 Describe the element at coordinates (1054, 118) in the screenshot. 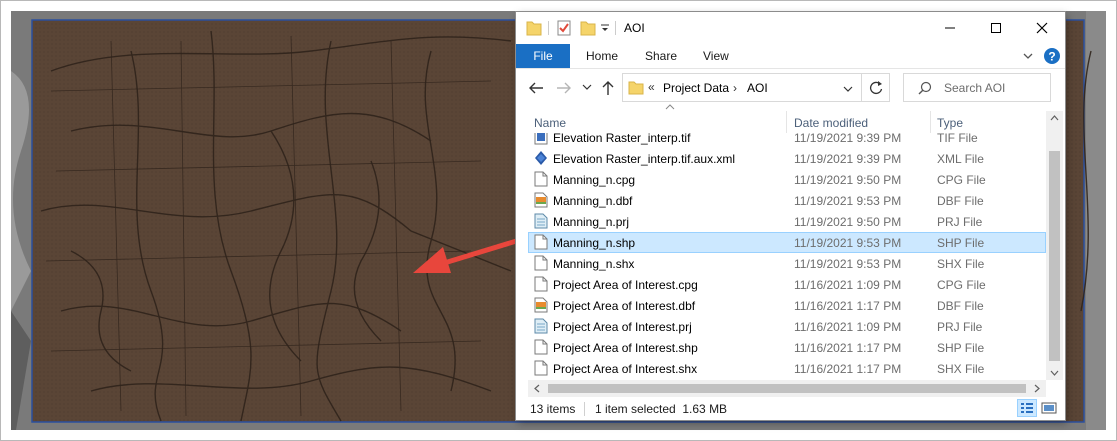

I see `scroll-up-icon` at that location.